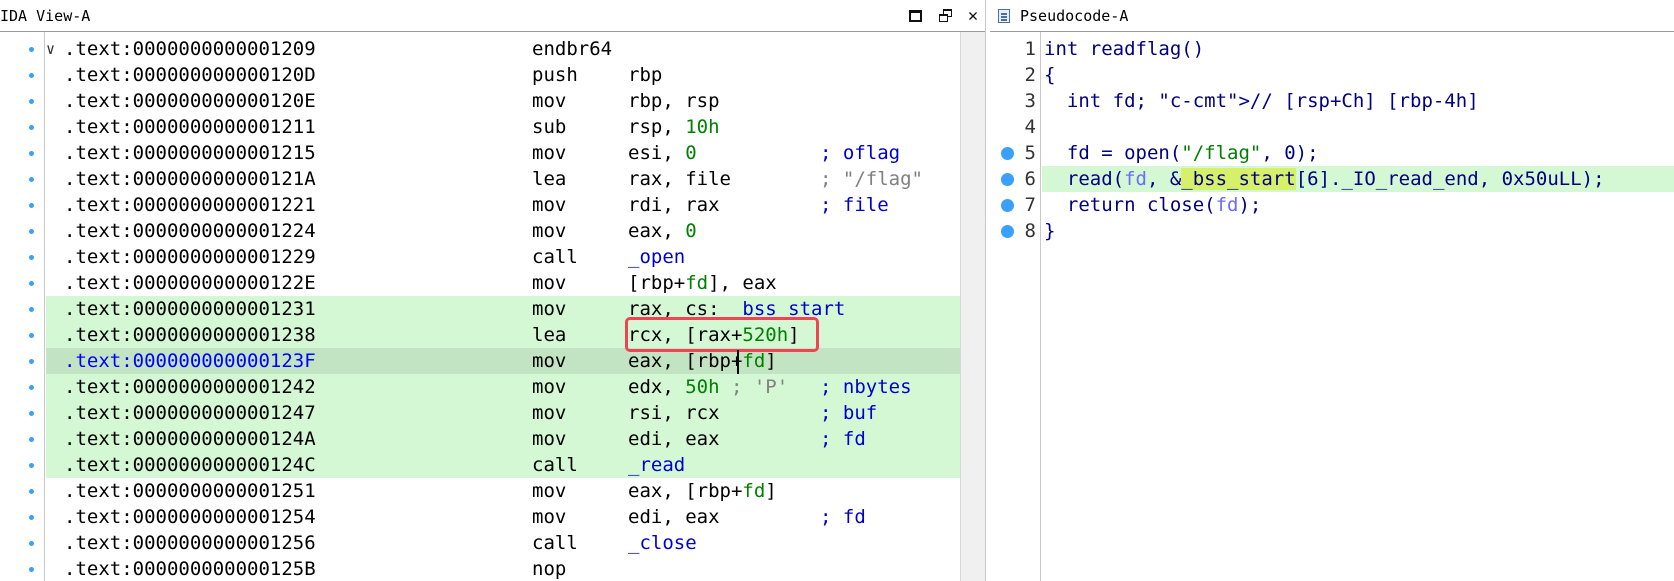 Image resolution: width=1674 pixels, height=581 pixels. Describe the element at coordinates (645, 75) in the screenshot. I see `operands: rbp` at that location.